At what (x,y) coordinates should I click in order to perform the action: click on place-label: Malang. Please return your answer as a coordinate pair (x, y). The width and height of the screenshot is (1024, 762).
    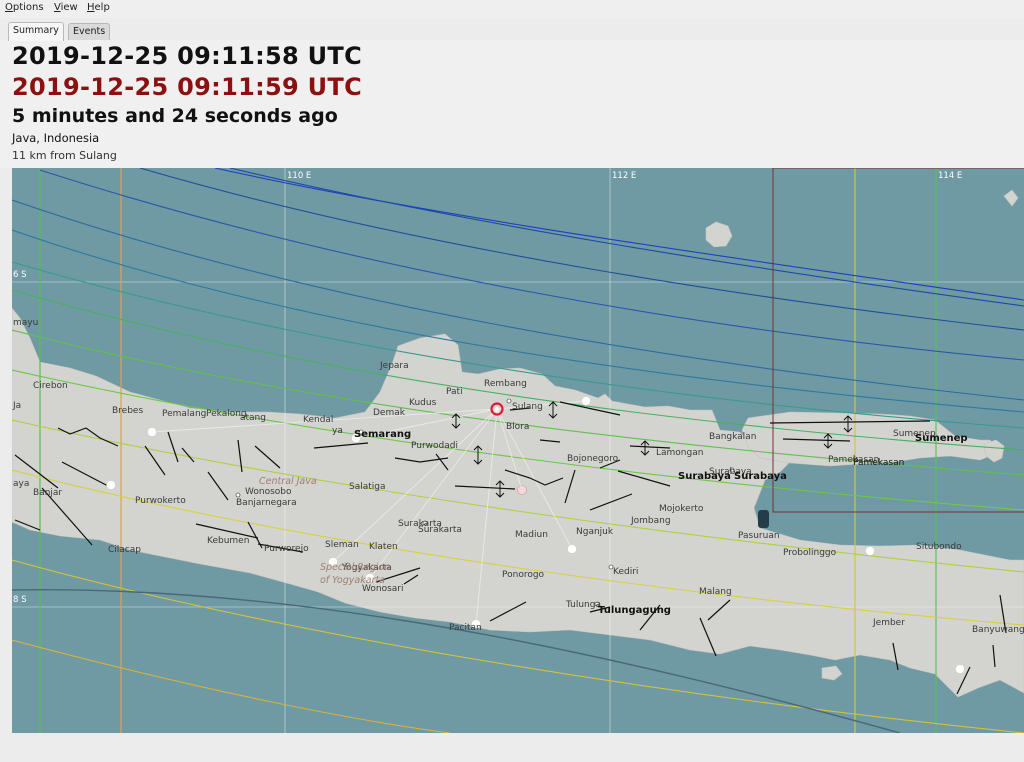
    Looking at the image, I should click on (715, 592).